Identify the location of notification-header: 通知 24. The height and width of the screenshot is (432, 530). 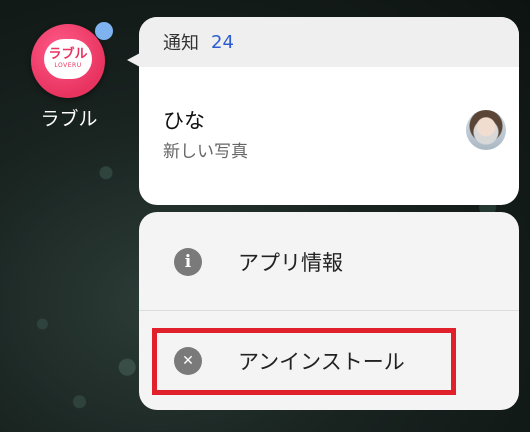
(329, 42).